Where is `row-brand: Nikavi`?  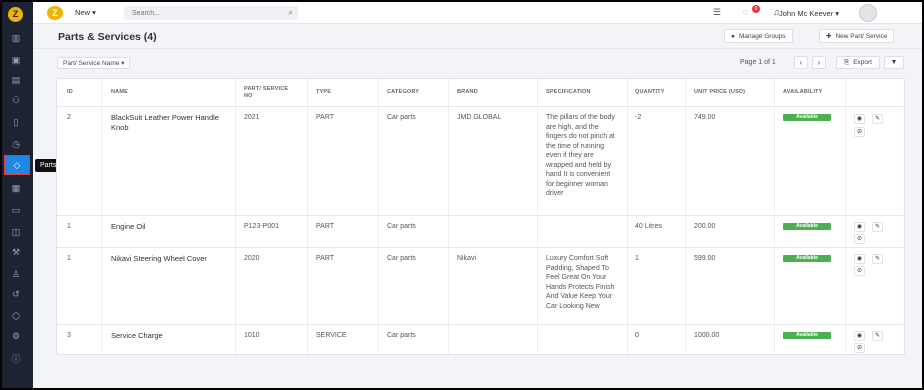 row-brand: Nikavi is located at coordinates (467, 258).